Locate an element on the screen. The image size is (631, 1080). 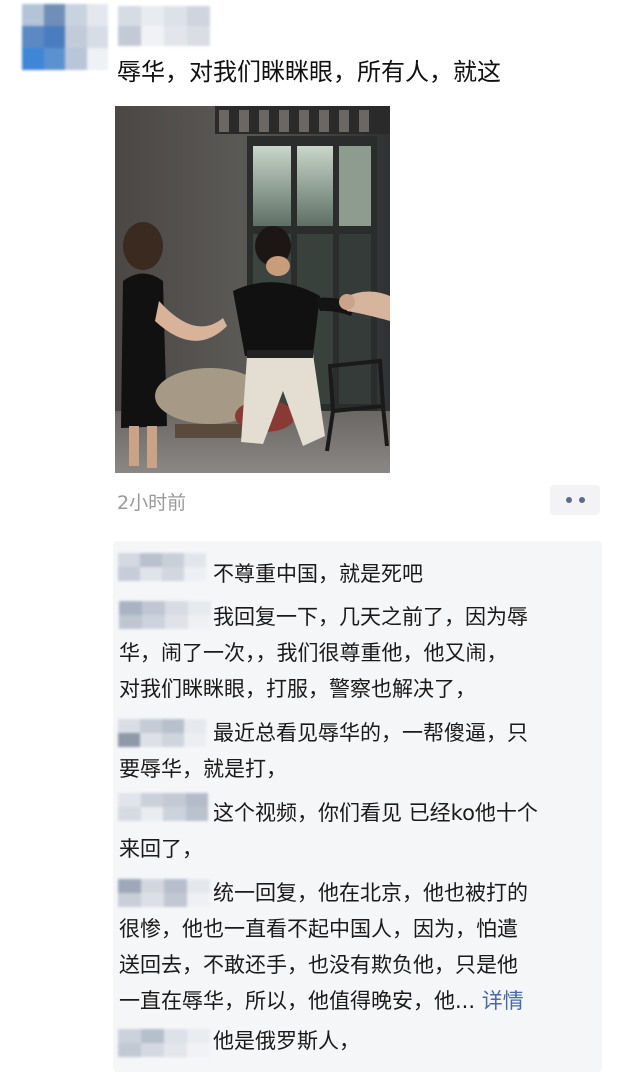
more-button is located at coordinates (575, 500).